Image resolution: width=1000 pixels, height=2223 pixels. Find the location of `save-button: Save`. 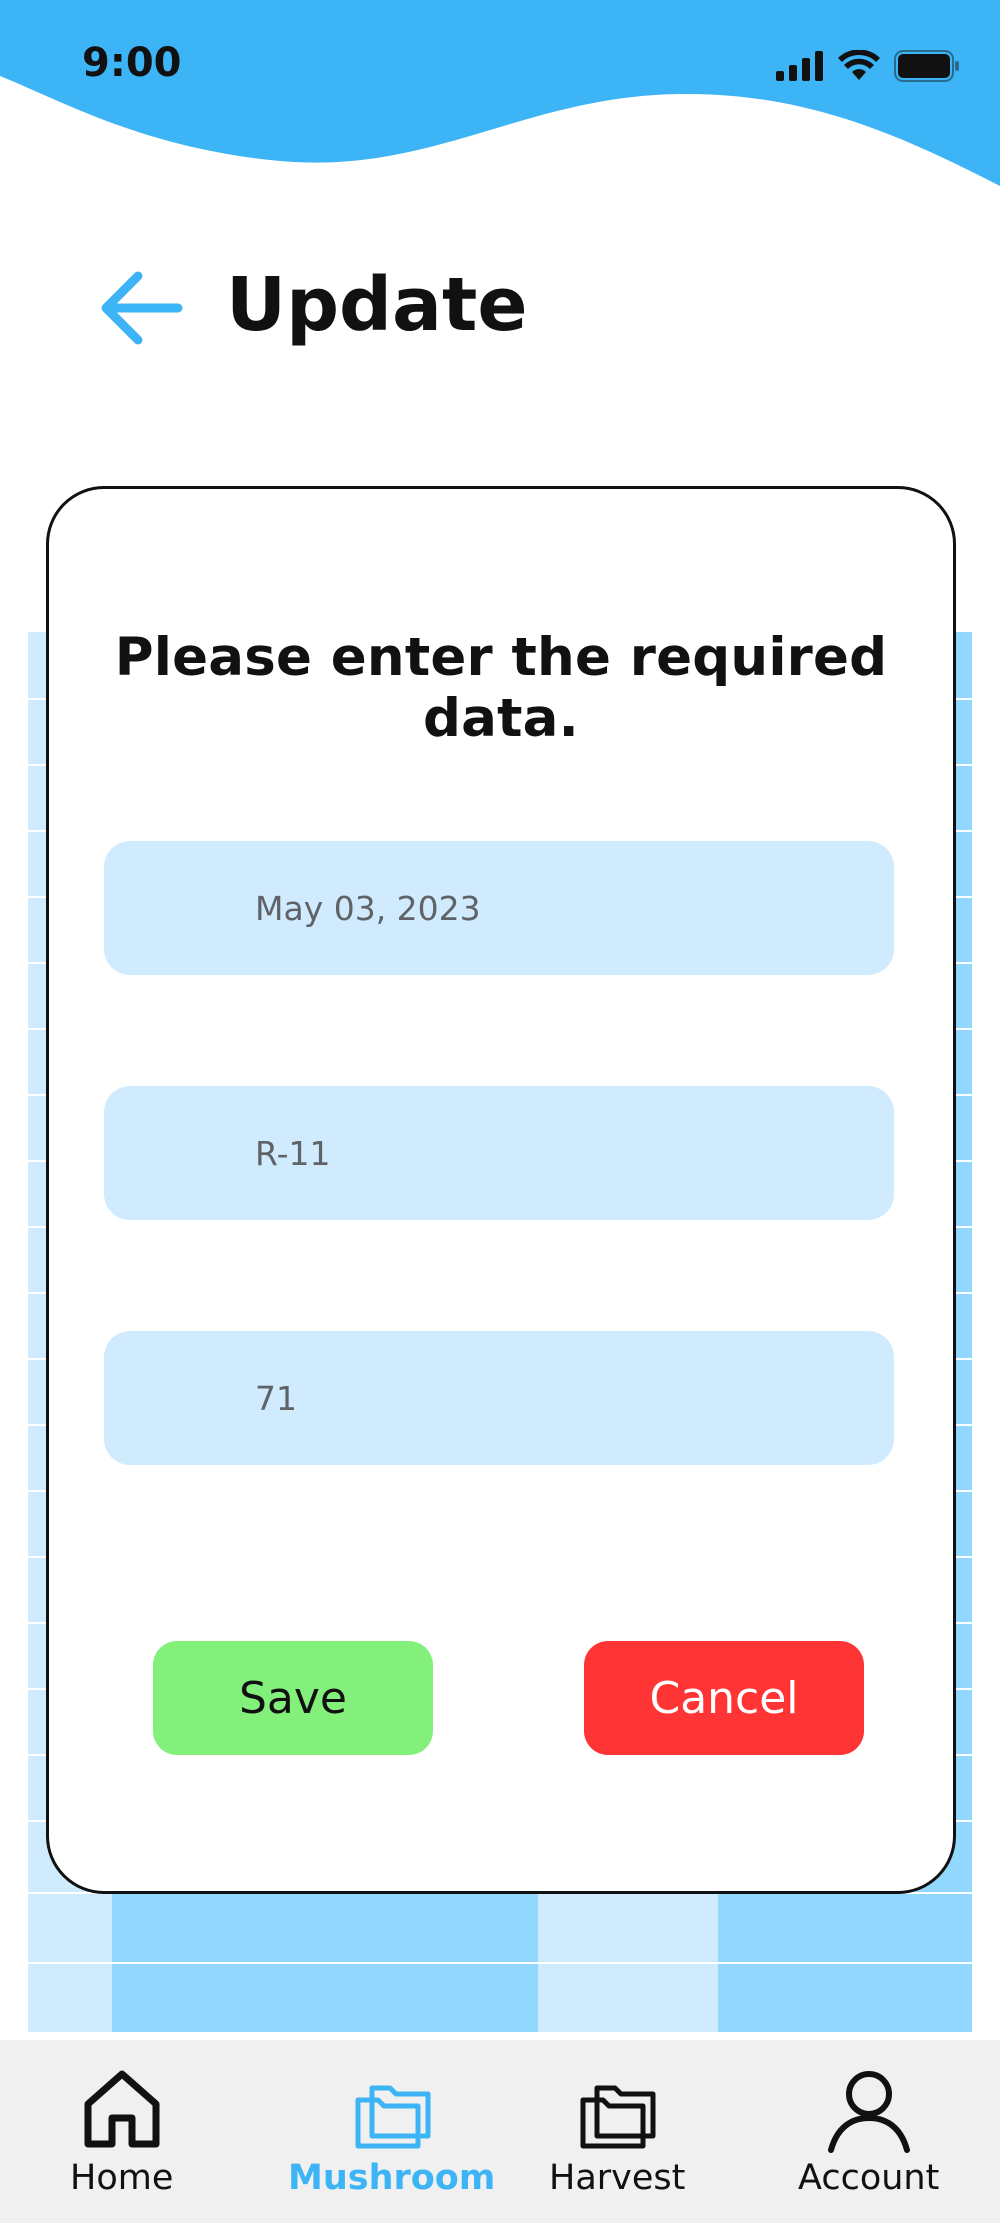

save-button: Save is located at coordinates (293, 1698).